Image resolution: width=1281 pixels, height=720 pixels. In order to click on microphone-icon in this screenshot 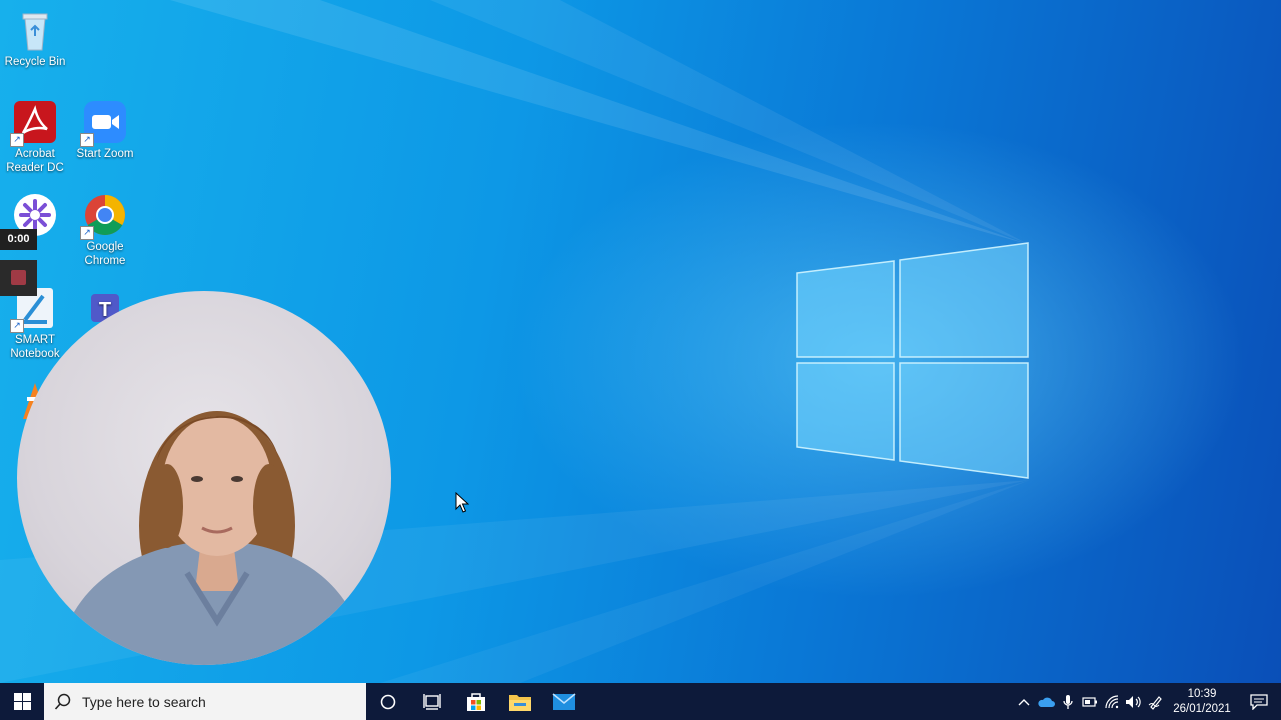, I will do `click(1068, 701)`.